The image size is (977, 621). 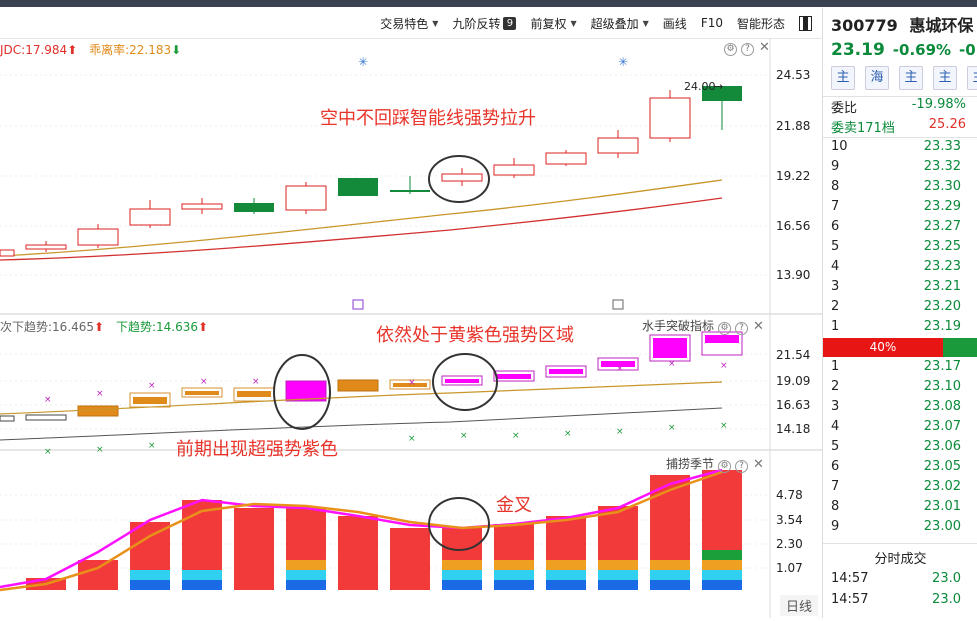 What do you see at coordinates (678, 326) in the screenshot?
I see `sailor-indicator-name: 水手突破指标` at bounding box center [678, 326].